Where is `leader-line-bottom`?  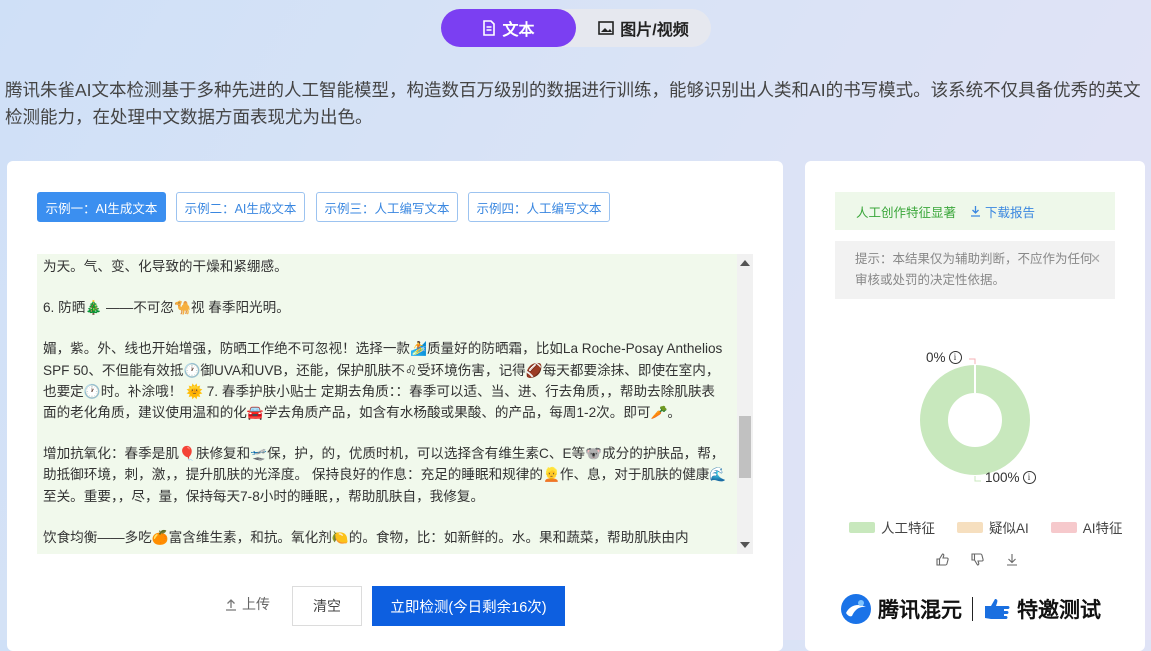
leader-line-bottom is located at coordinates (977, 479).